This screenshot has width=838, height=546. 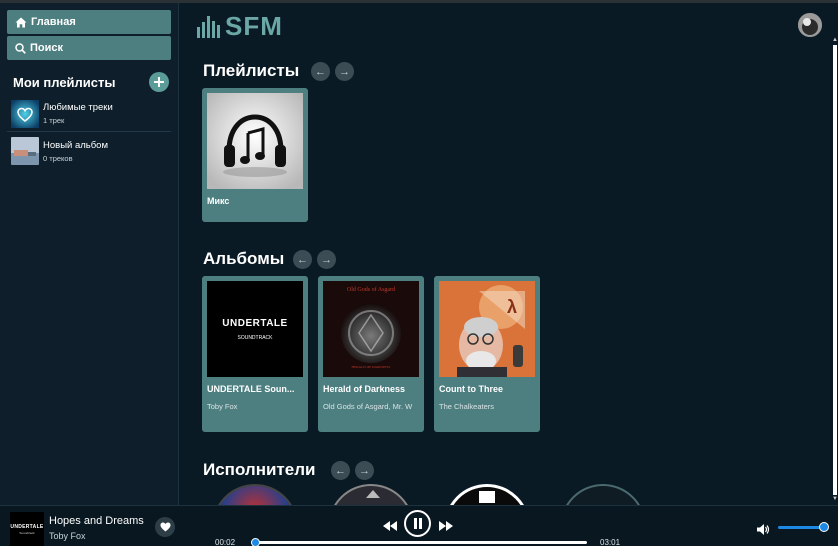 I want to click on cover-text: UNDERTALE, so click(x=27, y=526).